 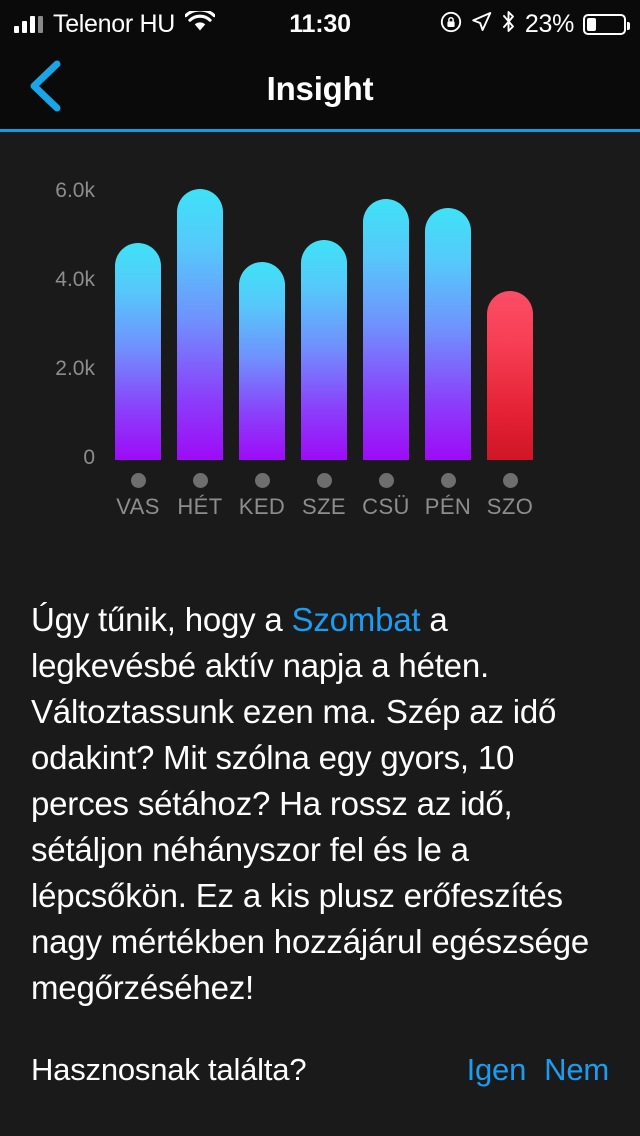 What do you see at coordinates (169, 1069) in the screenshot?
I see `feedback-question: Hasznosnak találta?` at bounding box center [169, 1069].